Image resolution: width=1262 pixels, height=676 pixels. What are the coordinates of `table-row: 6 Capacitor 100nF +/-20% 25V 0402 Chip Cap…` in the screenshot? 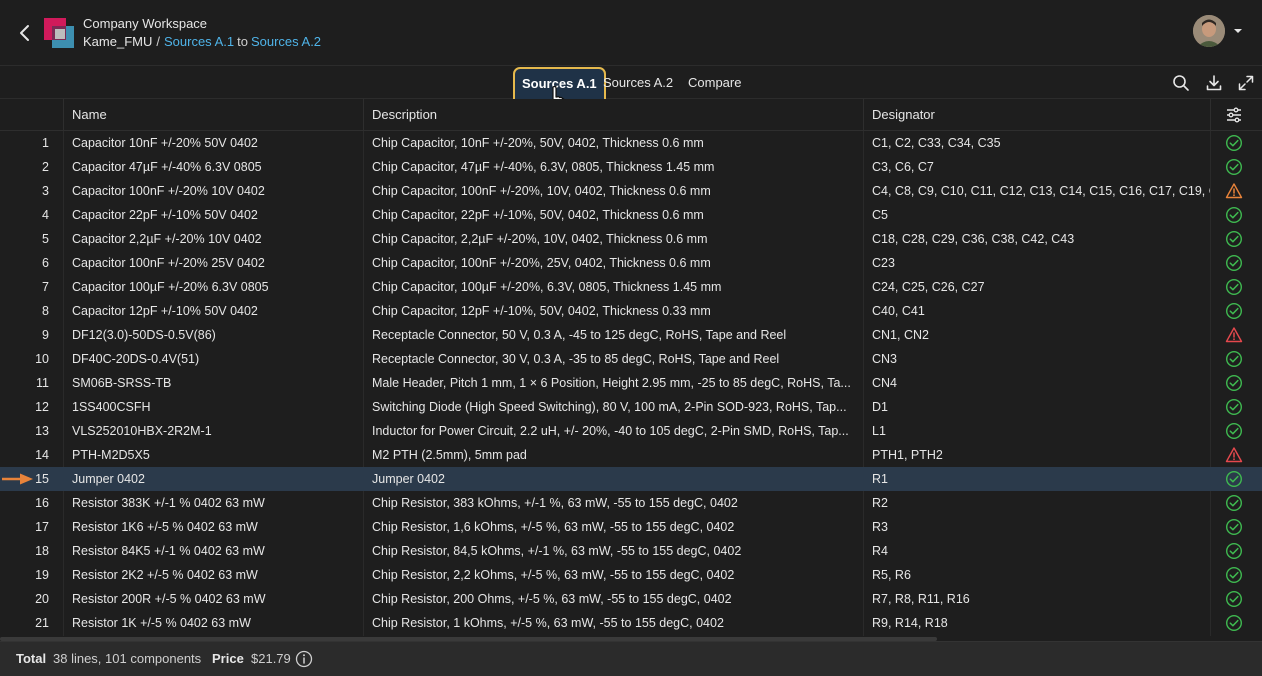 It's located at (631, 263).